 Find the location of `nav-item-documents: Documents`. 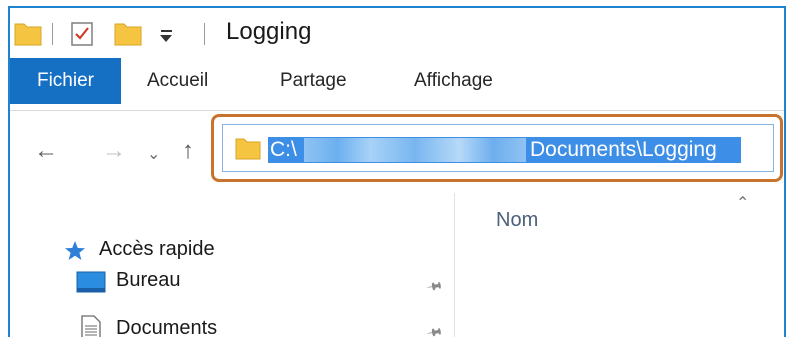

nav-item-documents: Documents is located at coordinates (166, 327).